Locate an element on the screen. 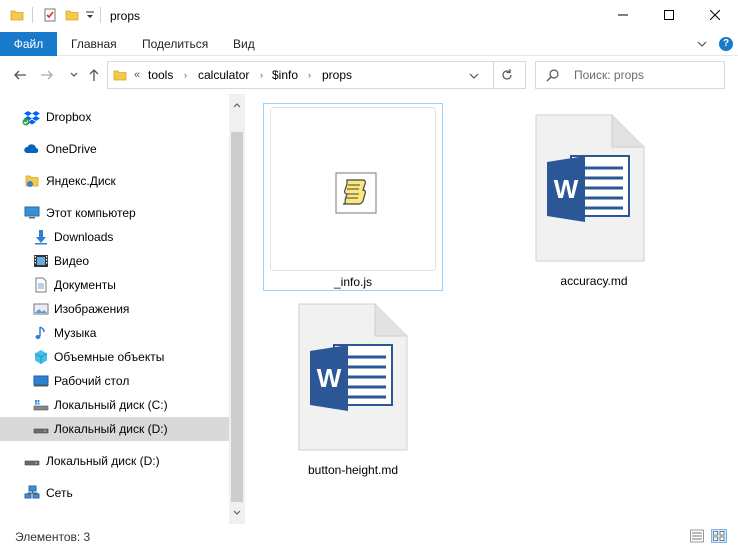 This screenshot has height=548, width=738. sidebar-item-yandex-disk: Яндекс.Диск is located at coordinates (114, 181).